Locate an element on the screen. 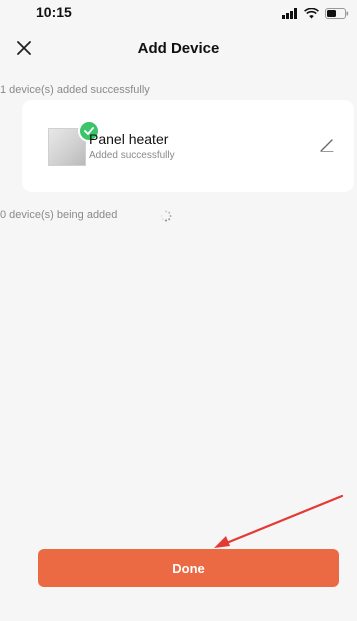 Image resolution: width=357 pixels, height=621 pixels. pending-section-label: 0 device(s) being added is located at coordinates (59, 215).